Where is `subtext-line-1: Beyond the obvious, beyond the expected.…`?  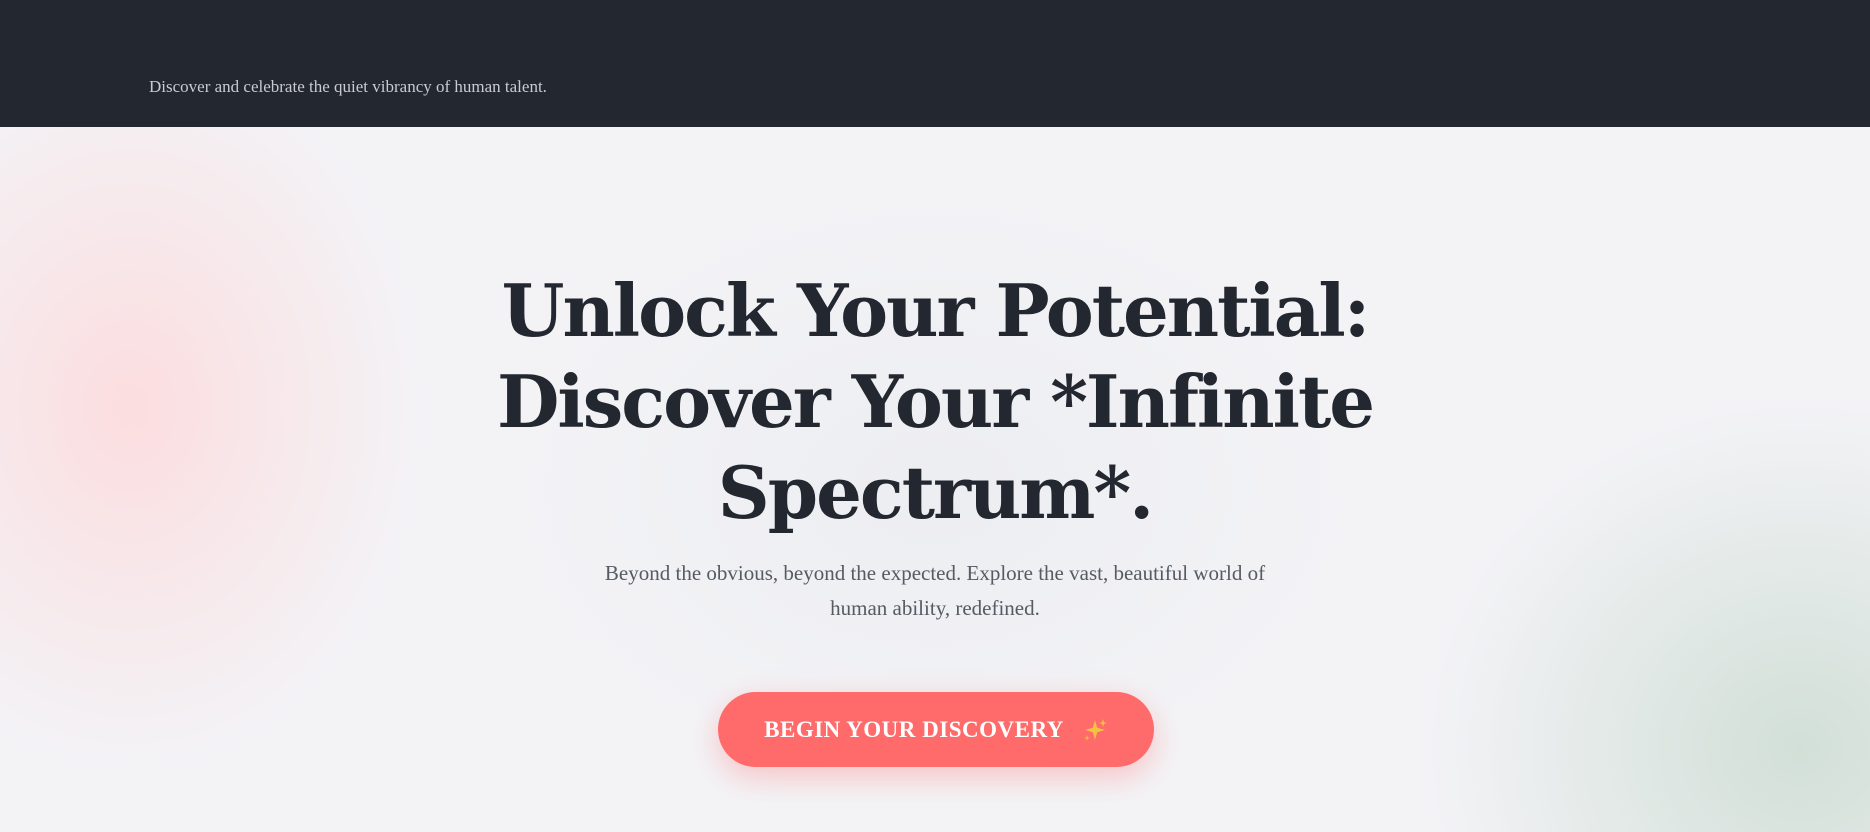 subtext-line-1: Beyond the obvious, beyond the expected.… is located at coordinates (935, 573).